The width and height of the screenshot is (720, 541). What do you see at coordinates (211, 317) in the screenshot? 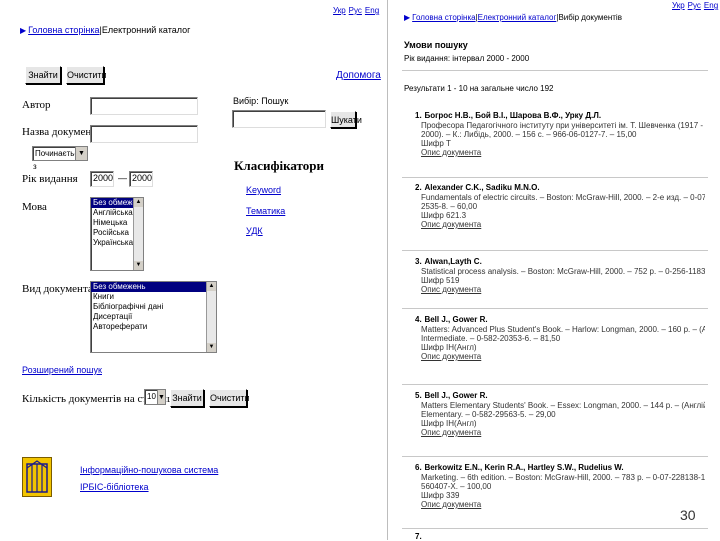
I see `doctype-scrollbar: ▲ ▼` at bounding box center [211, 317].